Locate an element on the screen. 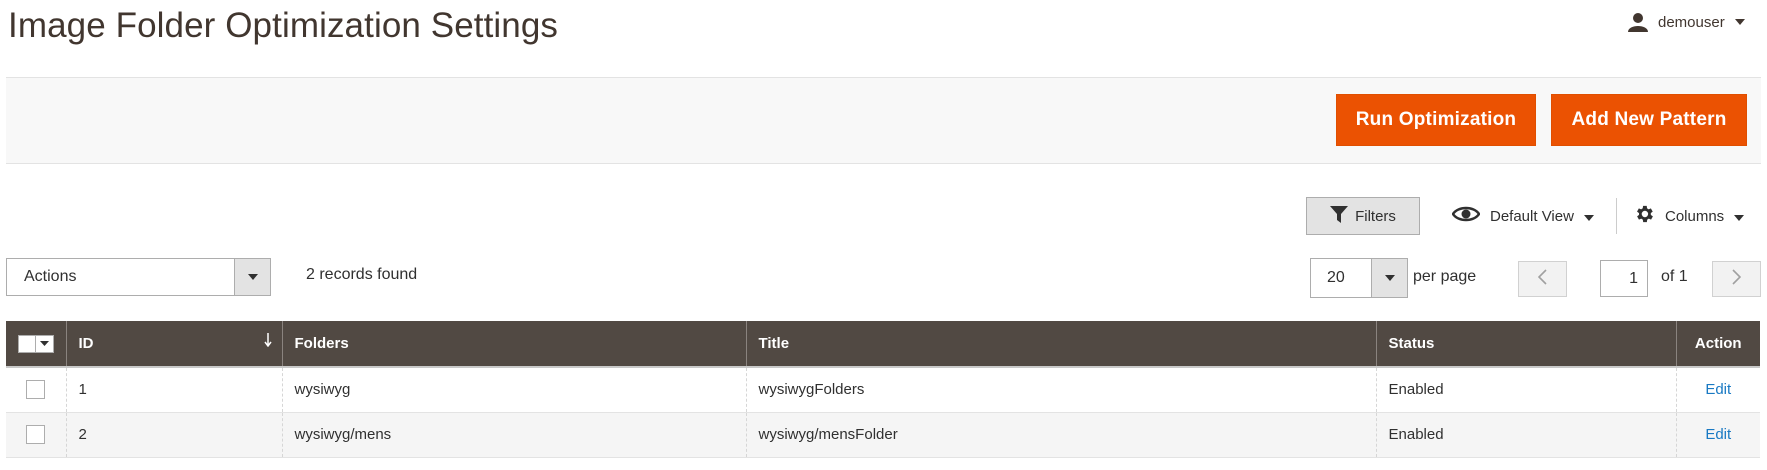  add-new-pattern-button: Add New Pattern is located at coordinates (1649, 120).